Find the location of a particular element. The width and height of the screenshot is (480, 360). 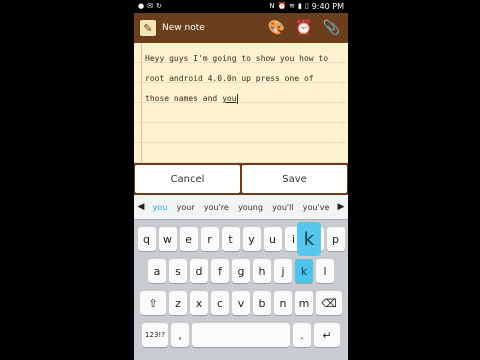

backspace-icon: ⌫ is located at coordinates (329, 303).